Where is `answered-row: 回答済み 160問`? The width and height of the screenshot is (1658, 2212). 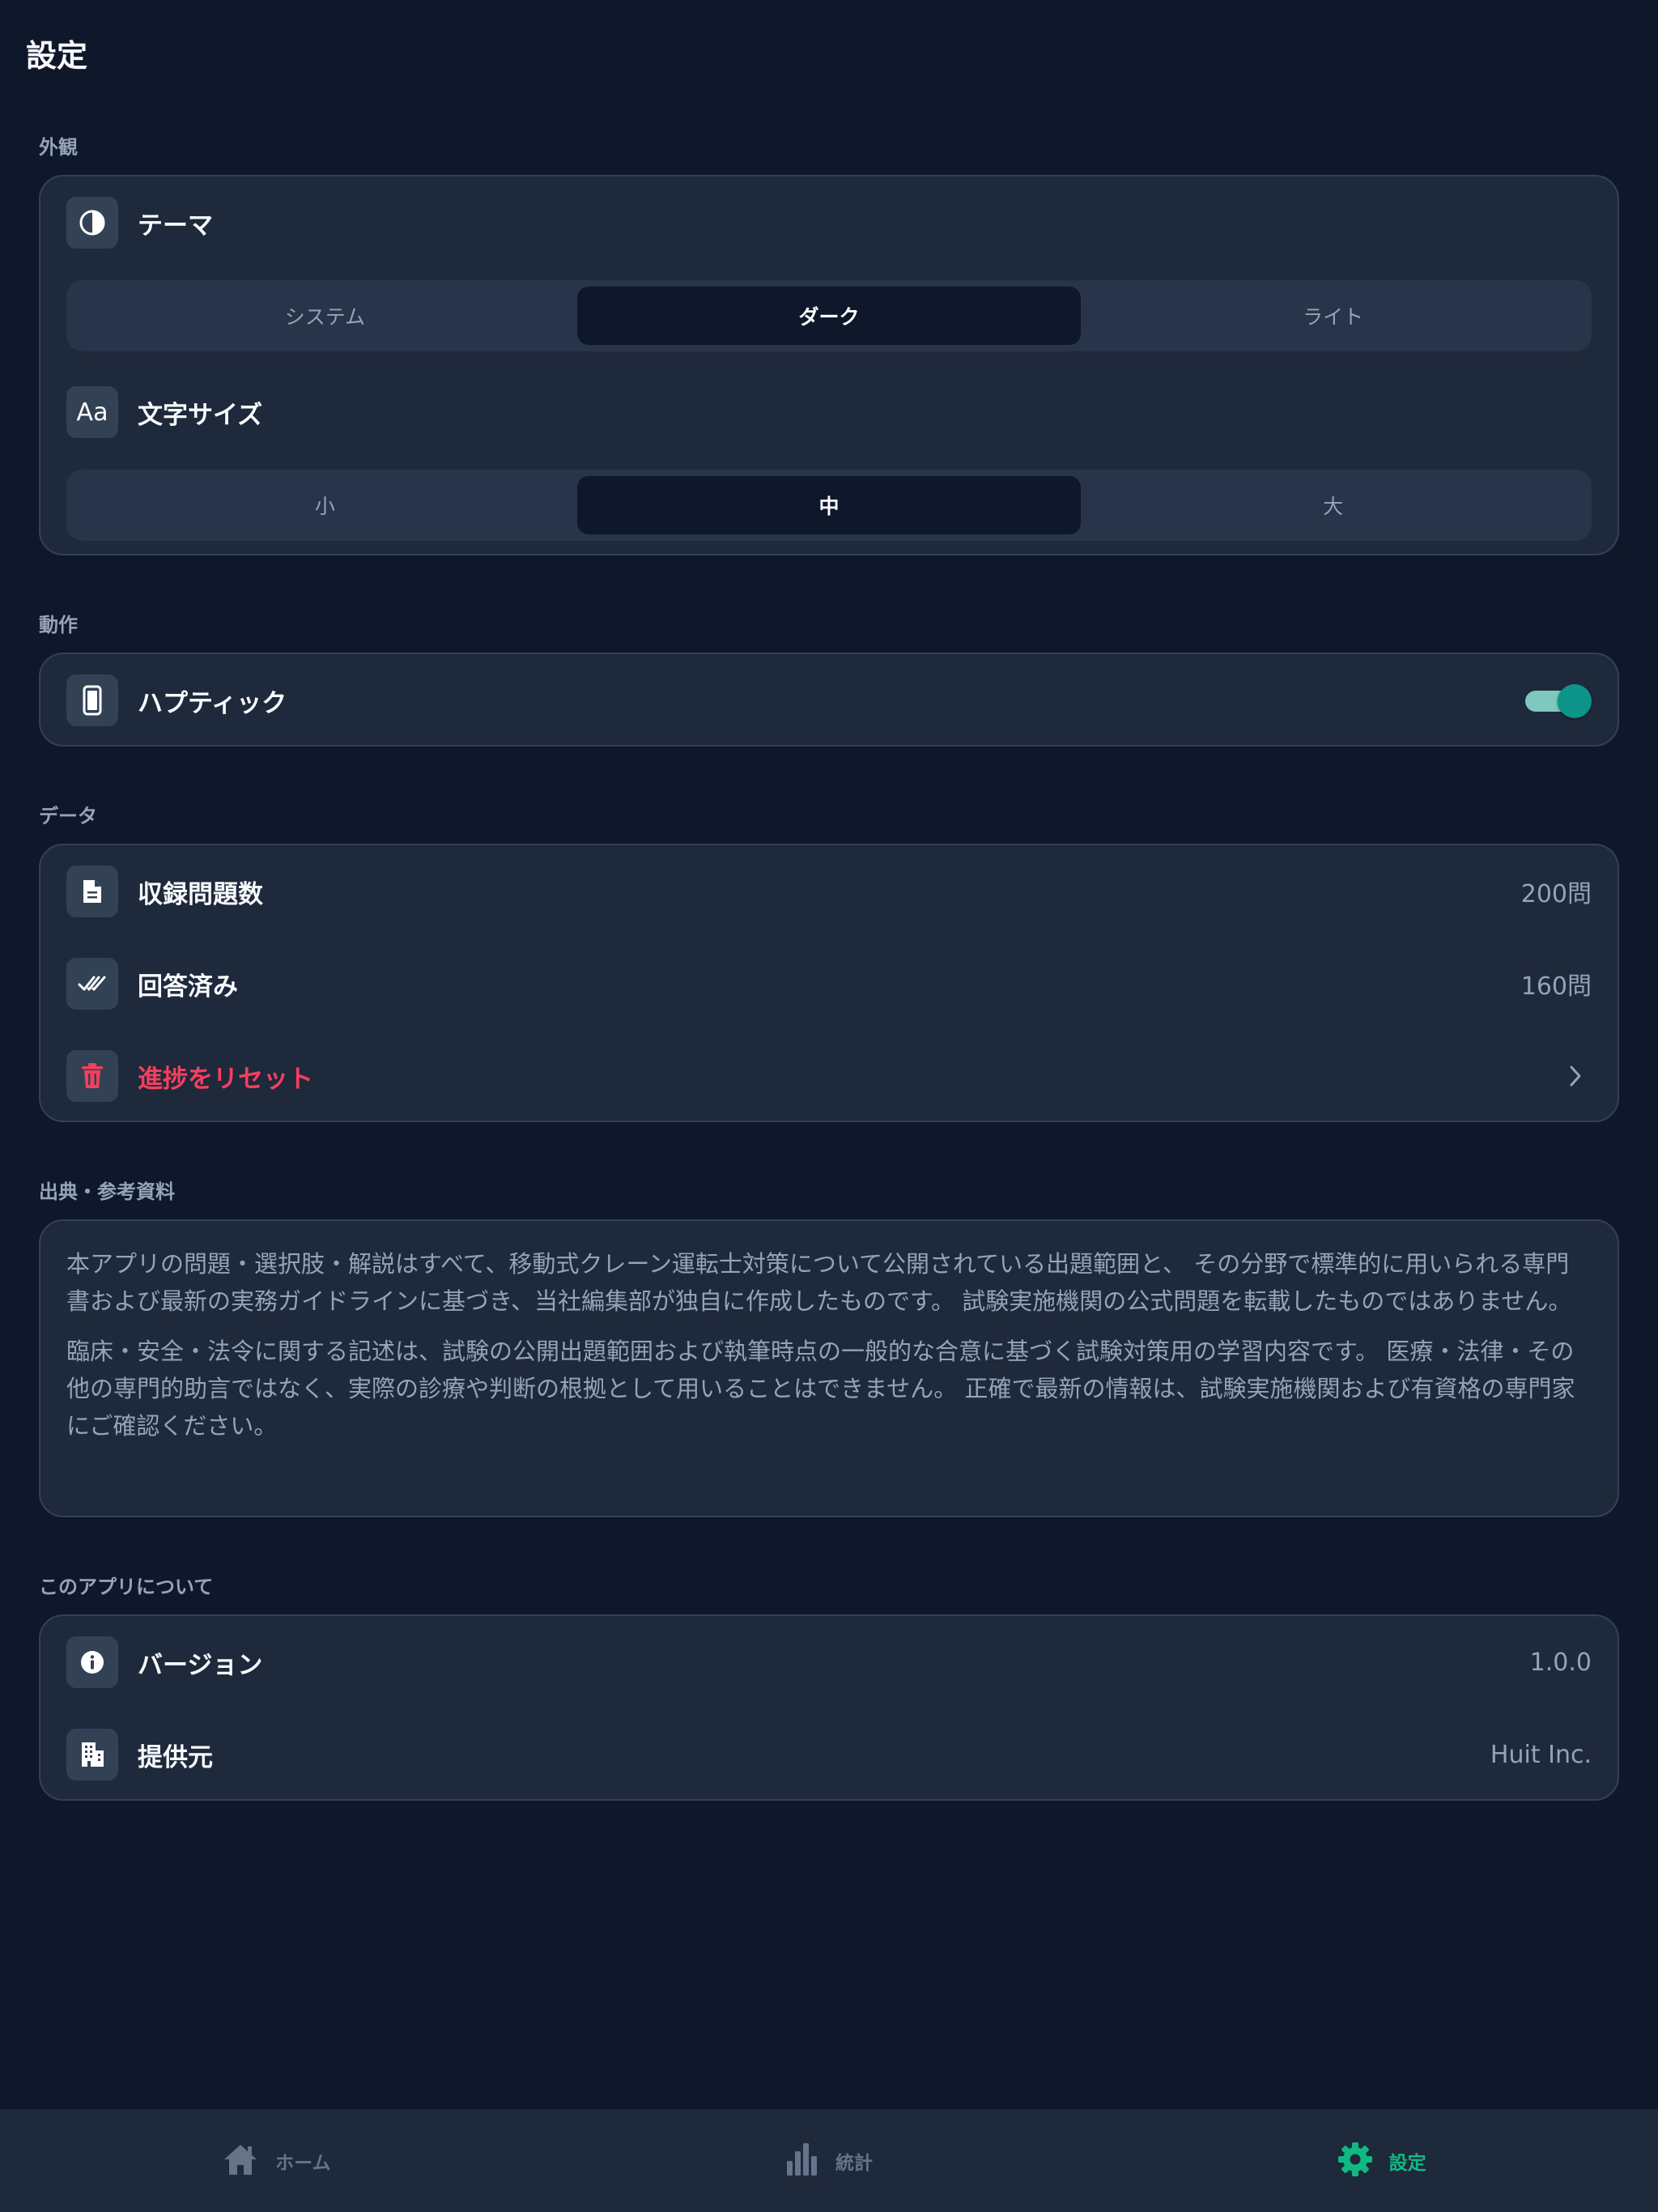 answered-row: 回答済み 160問 is located at coordinates (829, 984).